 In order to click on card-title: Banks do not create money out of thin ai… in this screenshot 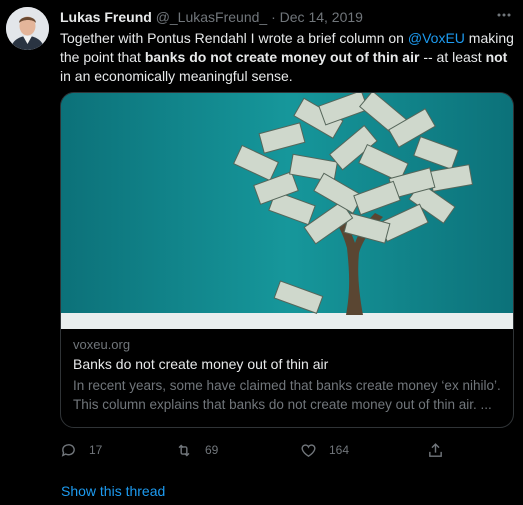, I will do `click(201, 364)`.